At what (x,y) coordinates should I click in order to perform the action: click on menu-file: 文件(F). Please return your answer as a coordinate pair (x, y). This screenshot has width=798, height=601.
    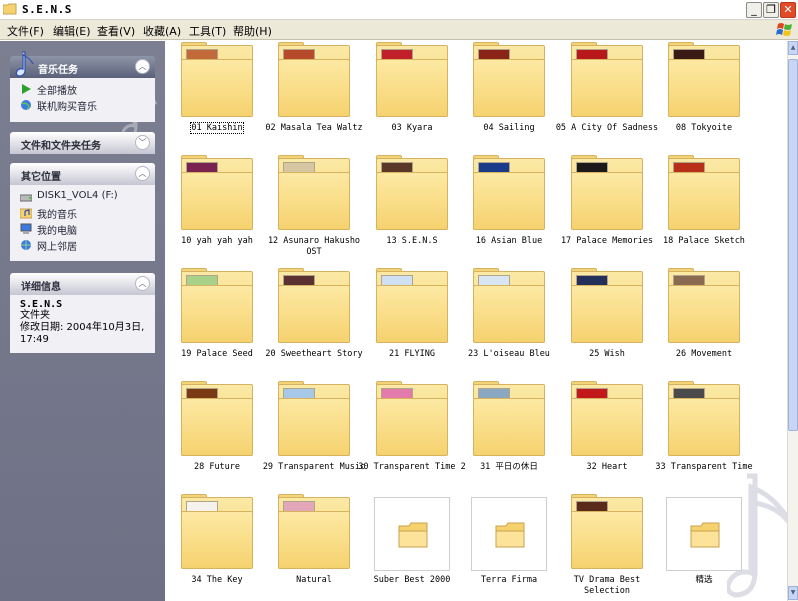
    Looking at the image, I should click on (25, 31).